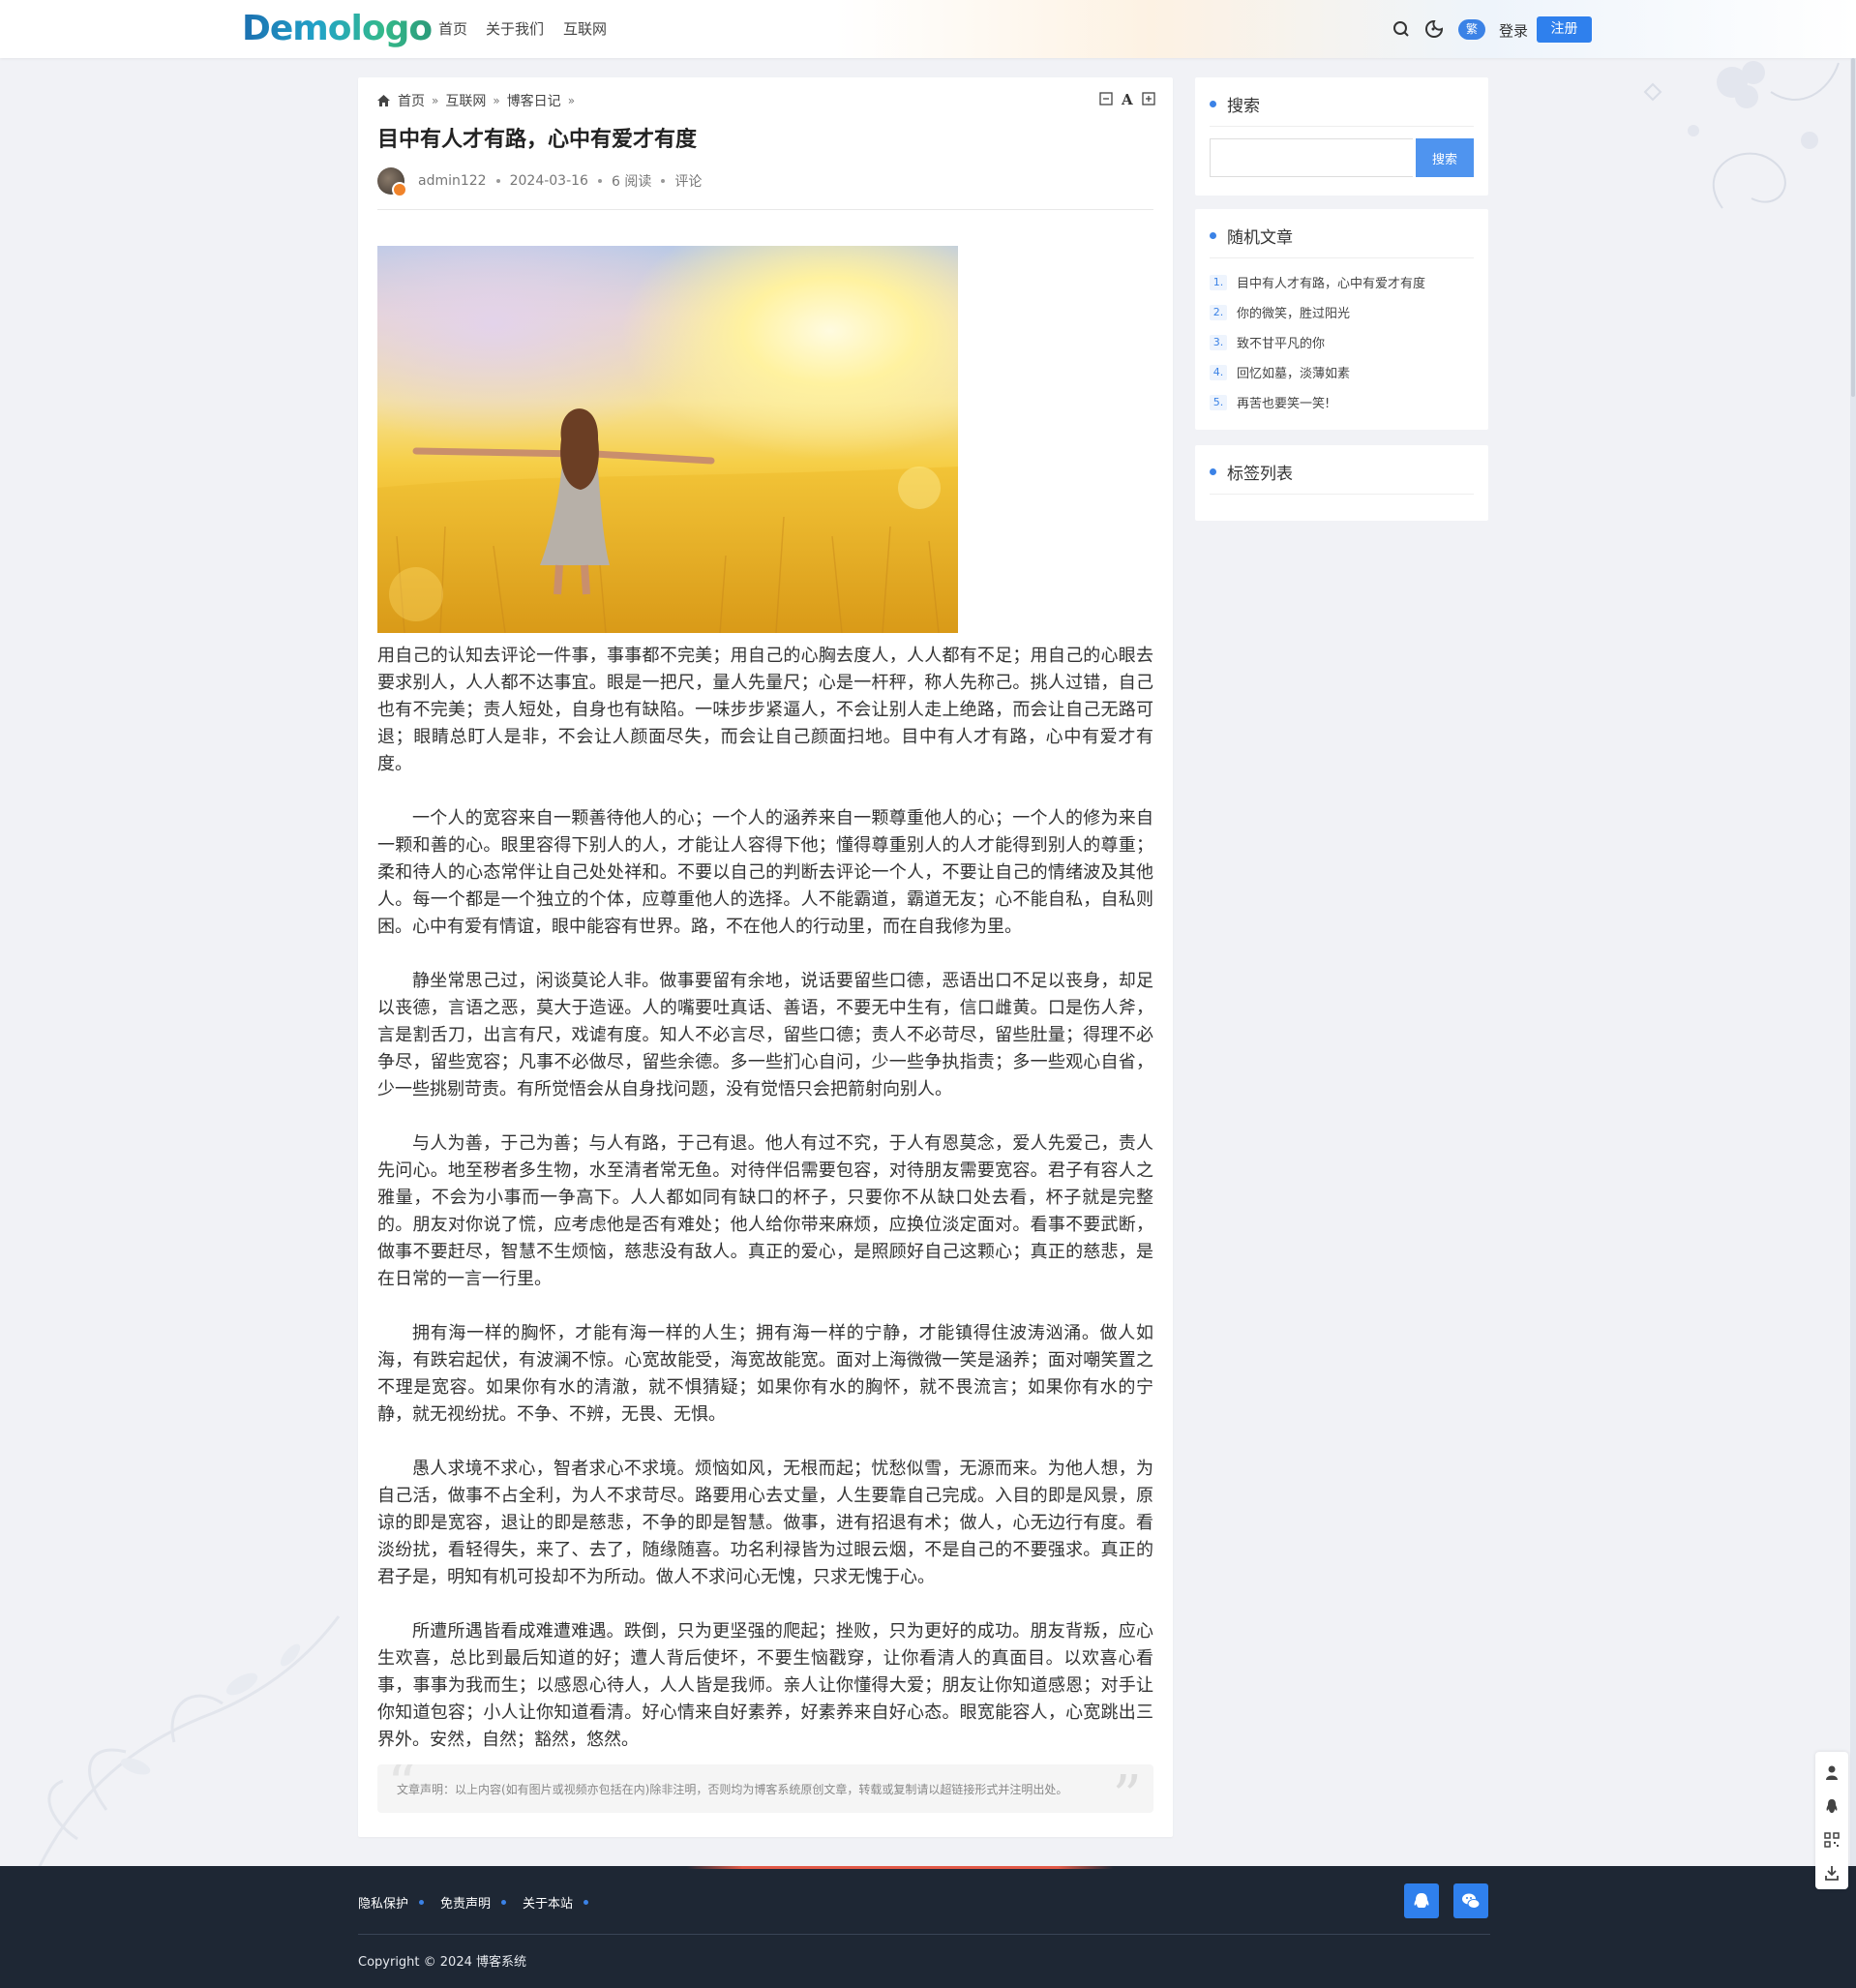 The width and height of the screenshot is (1856, 1988). I want to click on svg-text: A, so click(1127, 98).